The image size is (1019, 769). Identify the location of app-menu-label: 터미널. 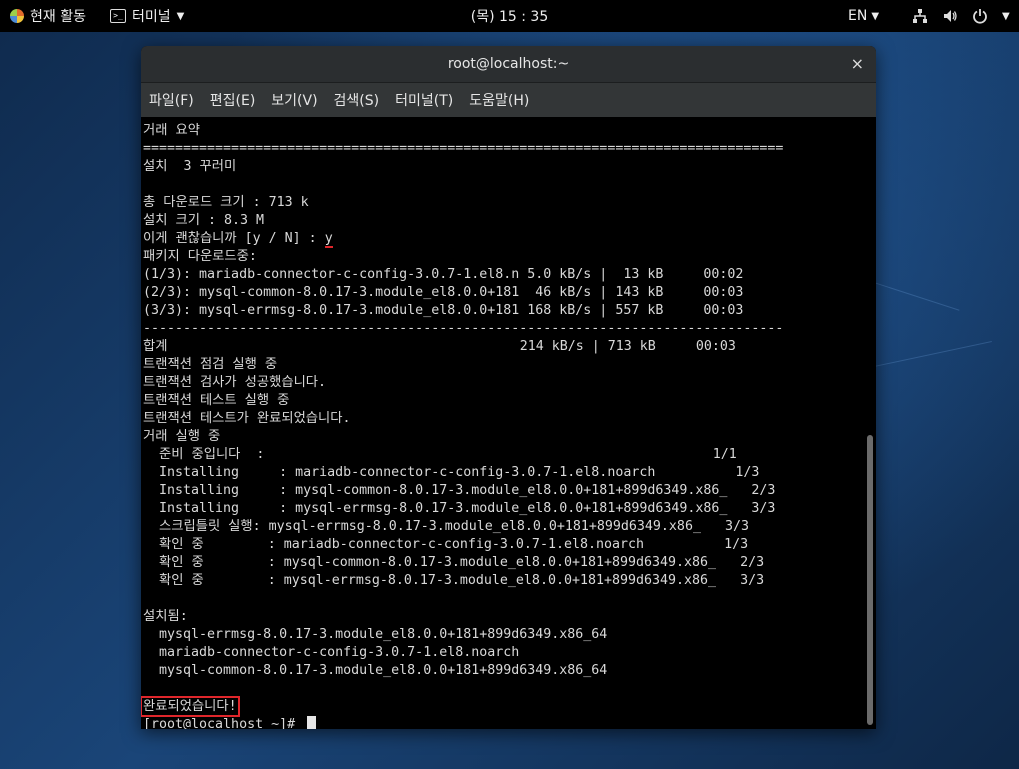
(151, 17).